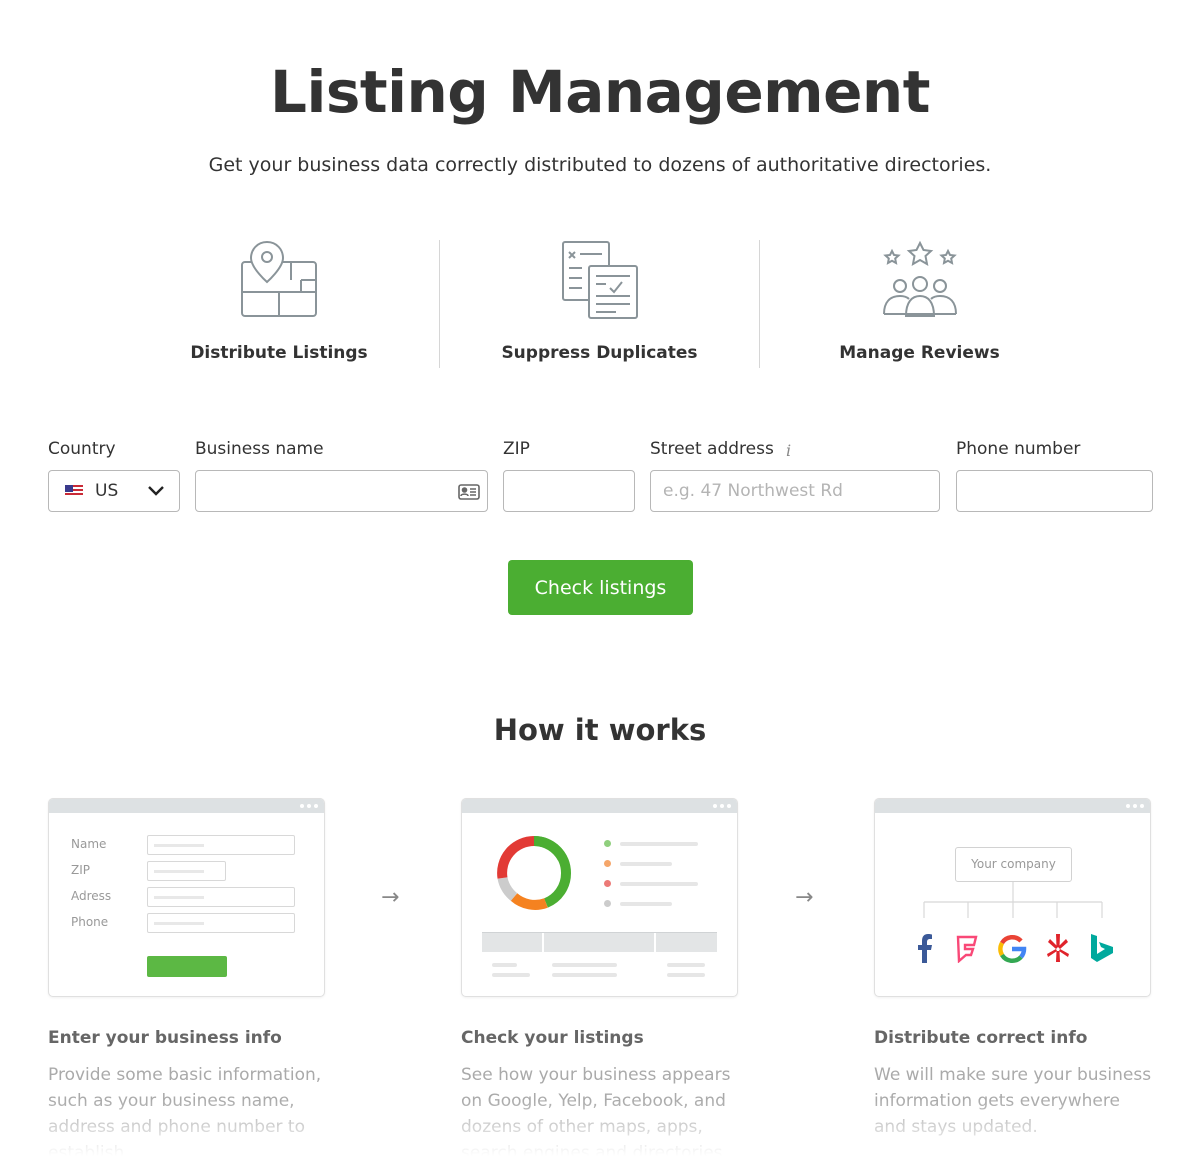 This screenshot has width=1200, height=1166. I want to click on zip-input, so click(569, 491).